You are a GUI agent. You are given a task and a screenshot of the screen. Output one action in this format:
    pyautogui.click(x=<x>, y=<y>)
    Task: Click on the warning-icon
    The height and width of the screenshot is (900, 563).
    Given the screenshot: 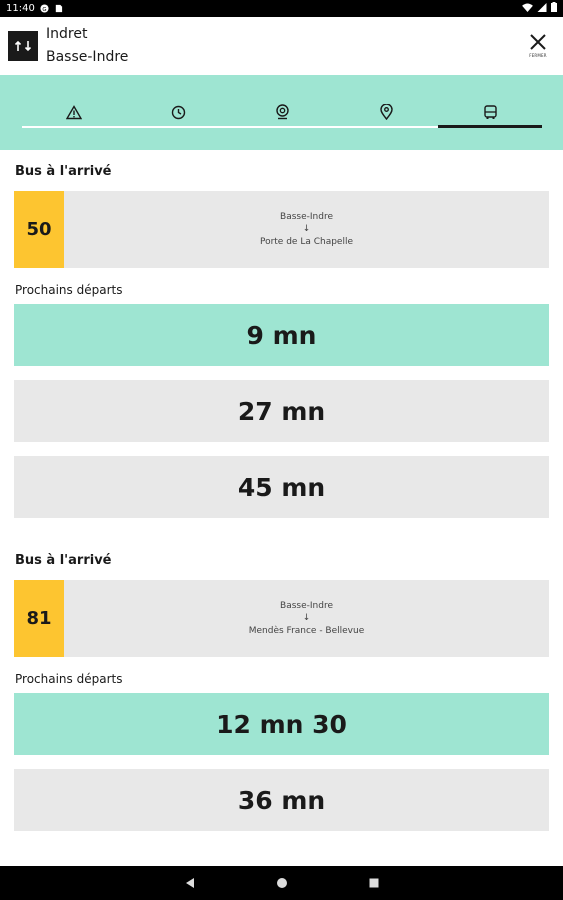 What is the action you would take?
    pyautogui.click(x=74, y=111)
    